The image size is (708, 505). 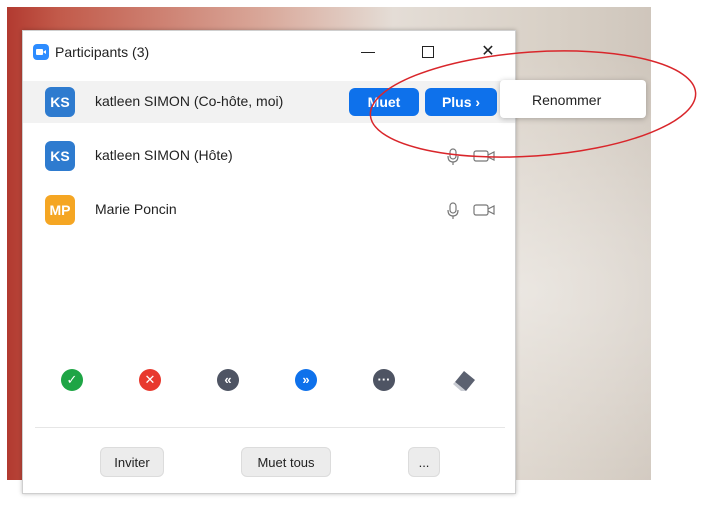 What do you see at coordinates (72, 380) in the screenshot?
I see `yes-feedback-icon: ✓` at bounding box center [72, 380].